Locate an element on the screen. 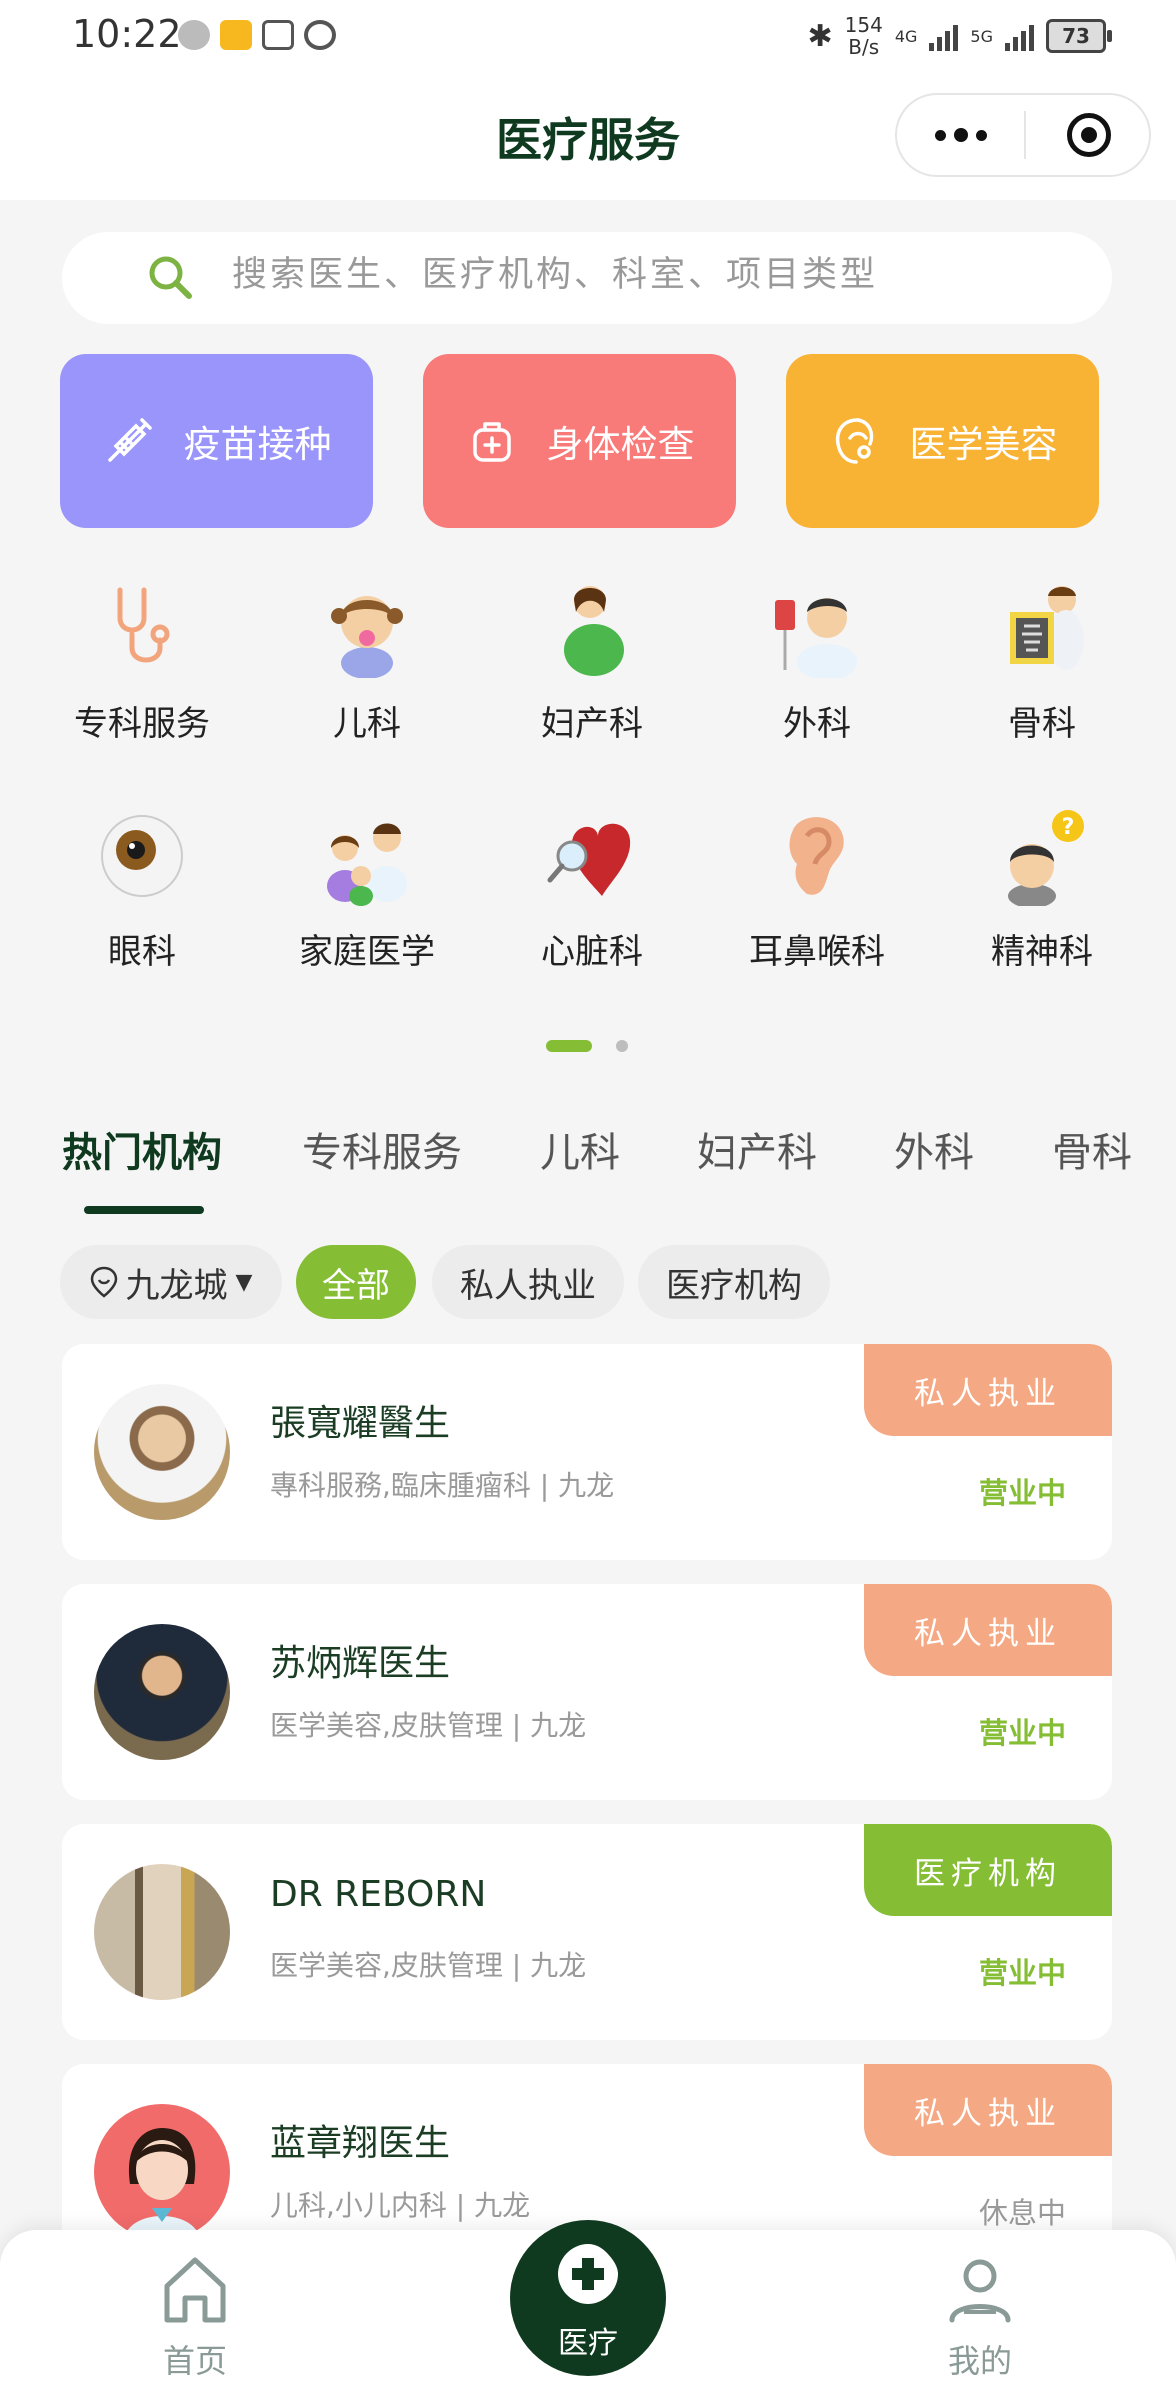 Image resolution: width=1176 pixels, height=2400 pixels. status-badge: 休息中 is located at coordinates (1022, 2213).